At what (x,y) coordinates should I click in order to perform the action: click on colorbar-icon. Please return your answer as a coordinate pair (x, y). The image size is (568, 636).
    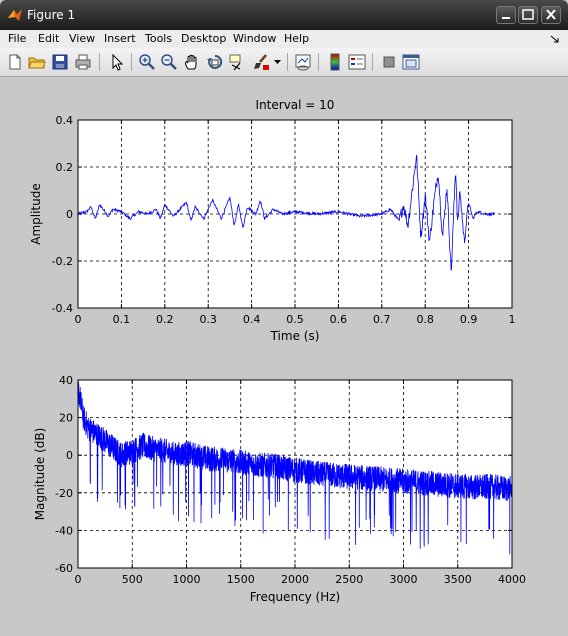
    Looking at the image, I should click on (335, 62).